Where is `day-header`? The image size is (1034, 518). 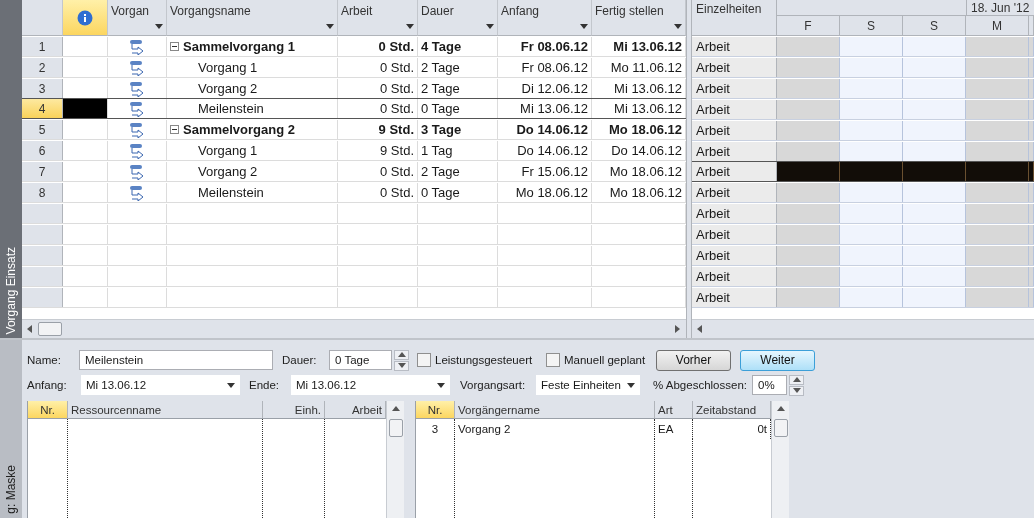
day-header is located at coordinates (1031, 26).